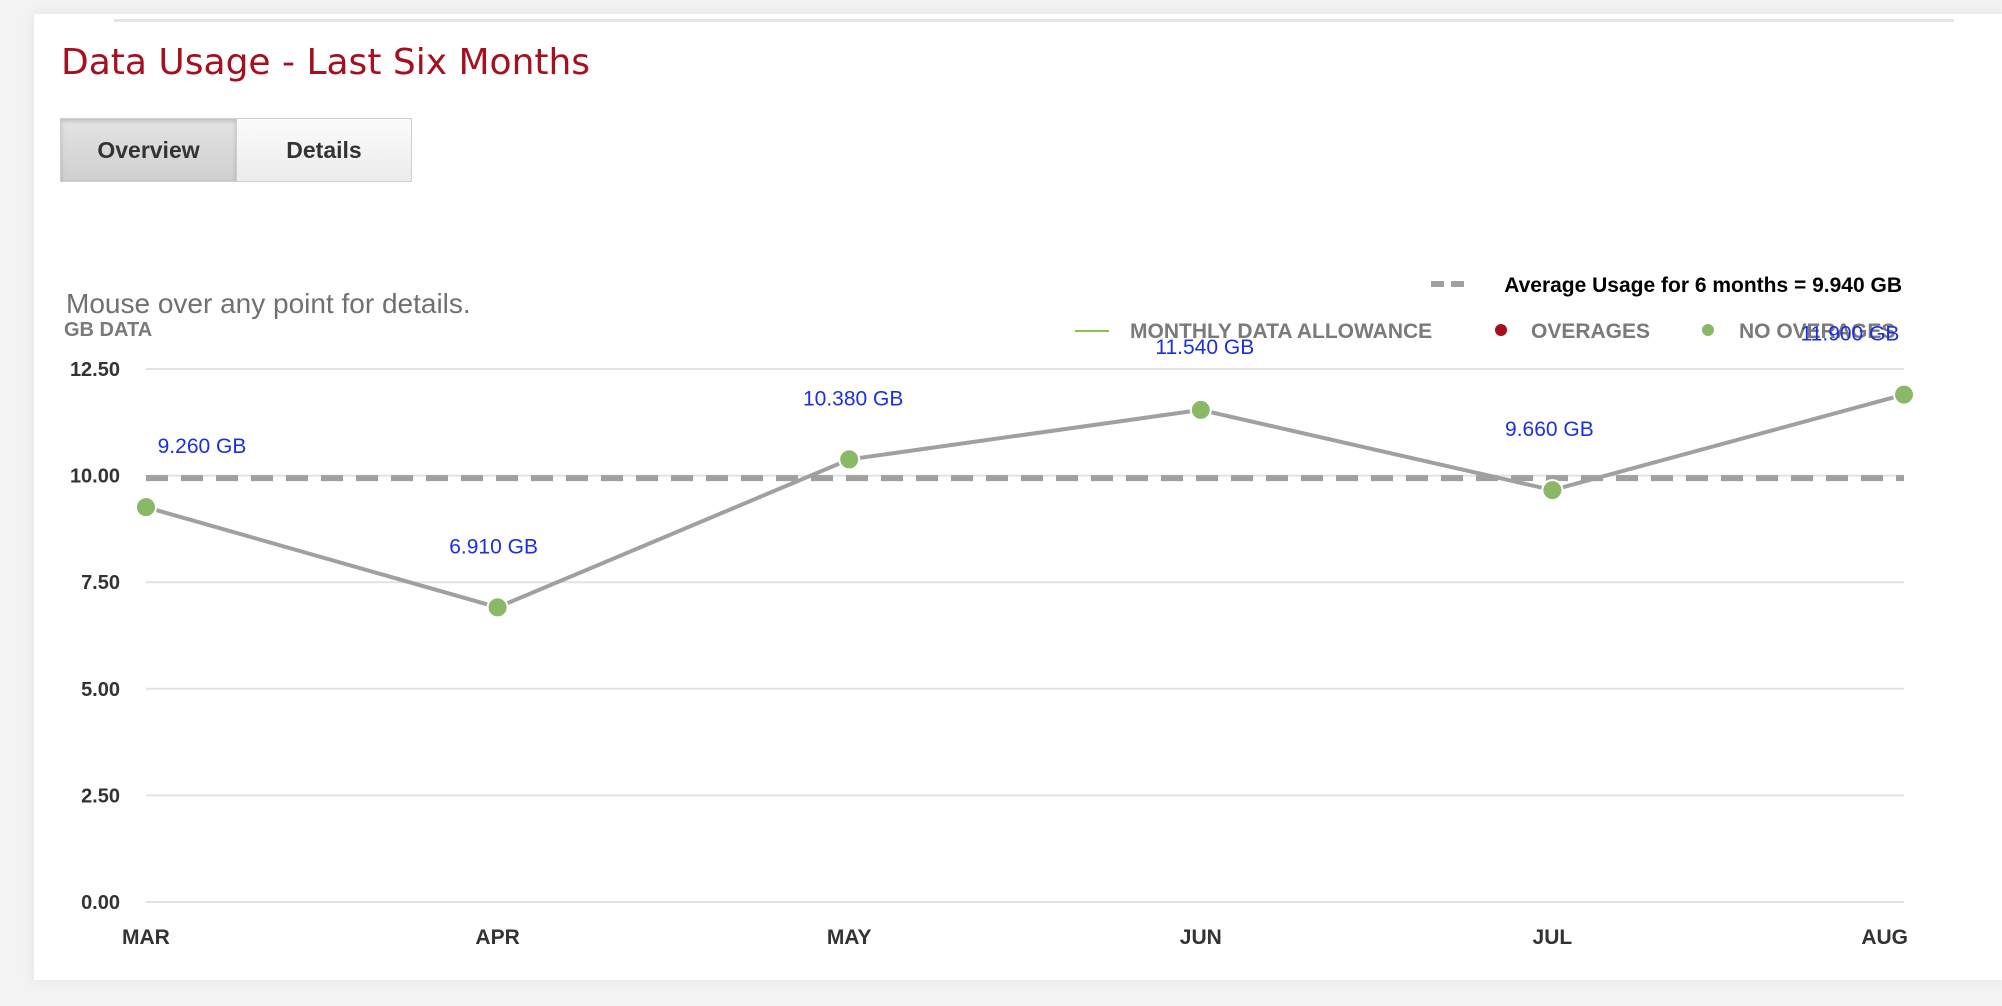 This screenshot has height=1006, width=2002. I want to click on x-tick-label: AUG, so click(1884, 937).